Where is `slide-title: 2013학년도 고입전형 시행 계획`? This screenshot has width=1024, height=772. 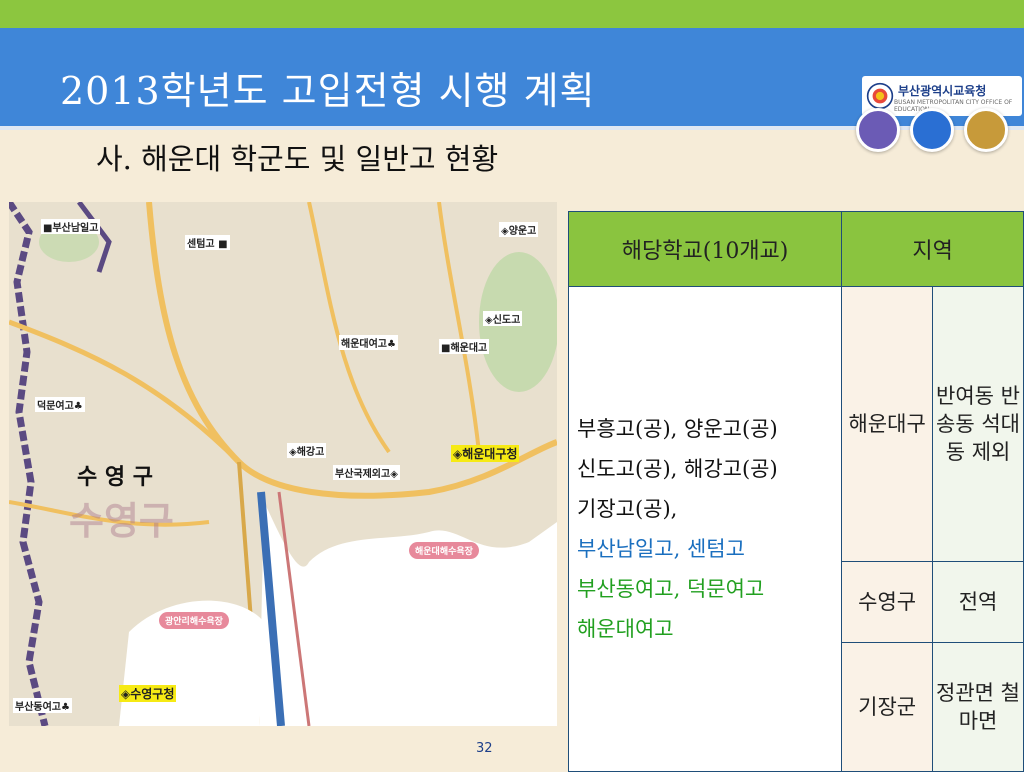 slide-title: 2013학년도 고입전형 시행 계획 is located at coordinates (328, 91).